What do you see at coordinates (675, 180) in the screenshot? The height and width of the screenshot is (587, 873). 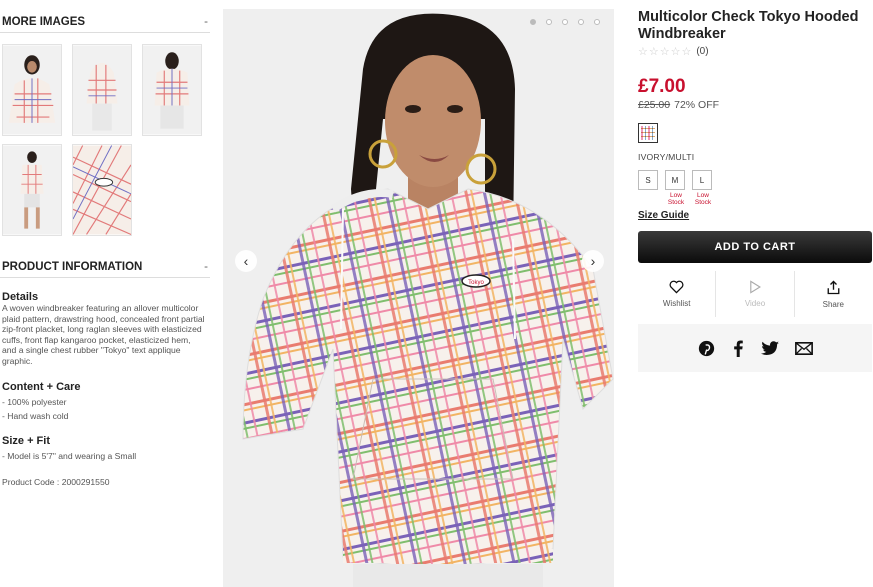 I see `size-label: M` at bounding box center [675, 180].